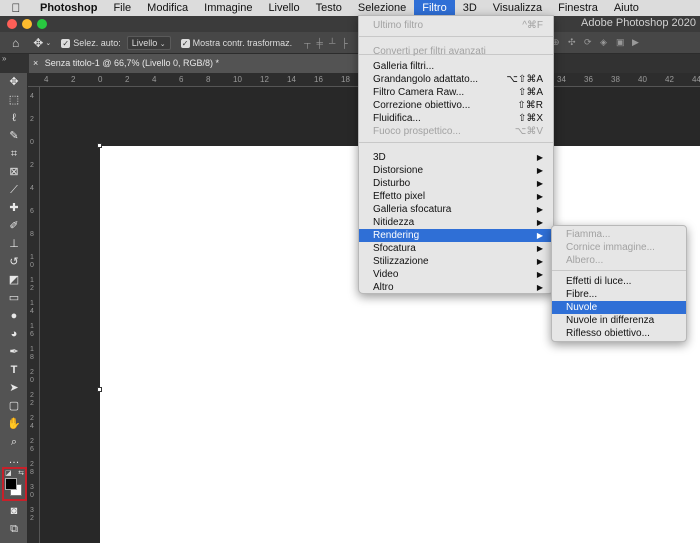 This screenshot has width=700, height=543. I want to click on marquee-icon: ⬚, so click(14, 100).